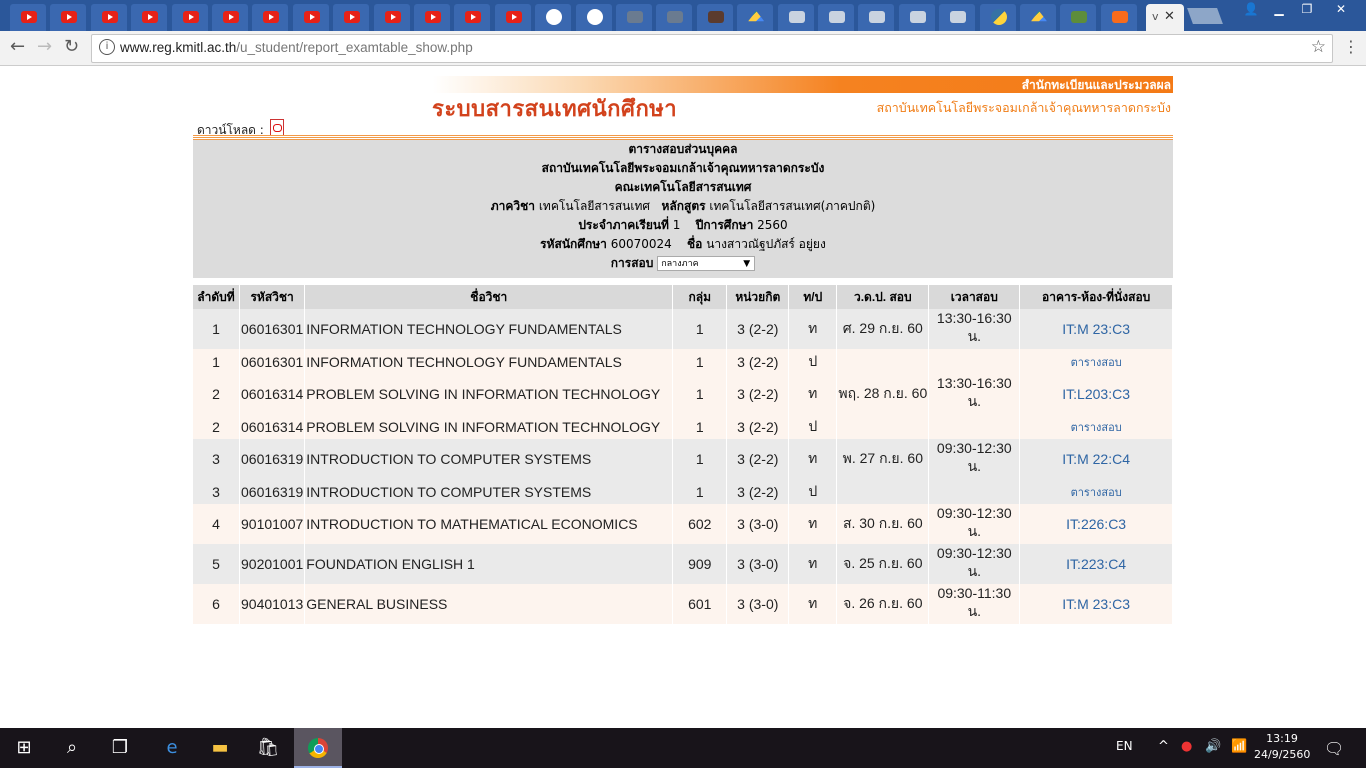 The image size is (1366, 768). Describe the element at coordinates (706, 263) in the screenshot. I see `exam-type-select: กลางภาค ▼` at that location.